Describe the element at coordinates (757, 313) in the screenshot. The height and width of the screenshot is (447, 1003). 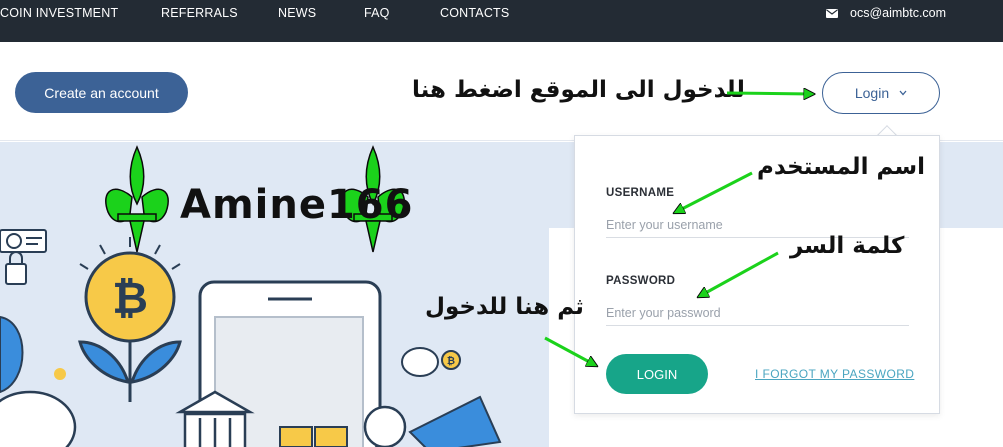
I see `password-input` at that location.